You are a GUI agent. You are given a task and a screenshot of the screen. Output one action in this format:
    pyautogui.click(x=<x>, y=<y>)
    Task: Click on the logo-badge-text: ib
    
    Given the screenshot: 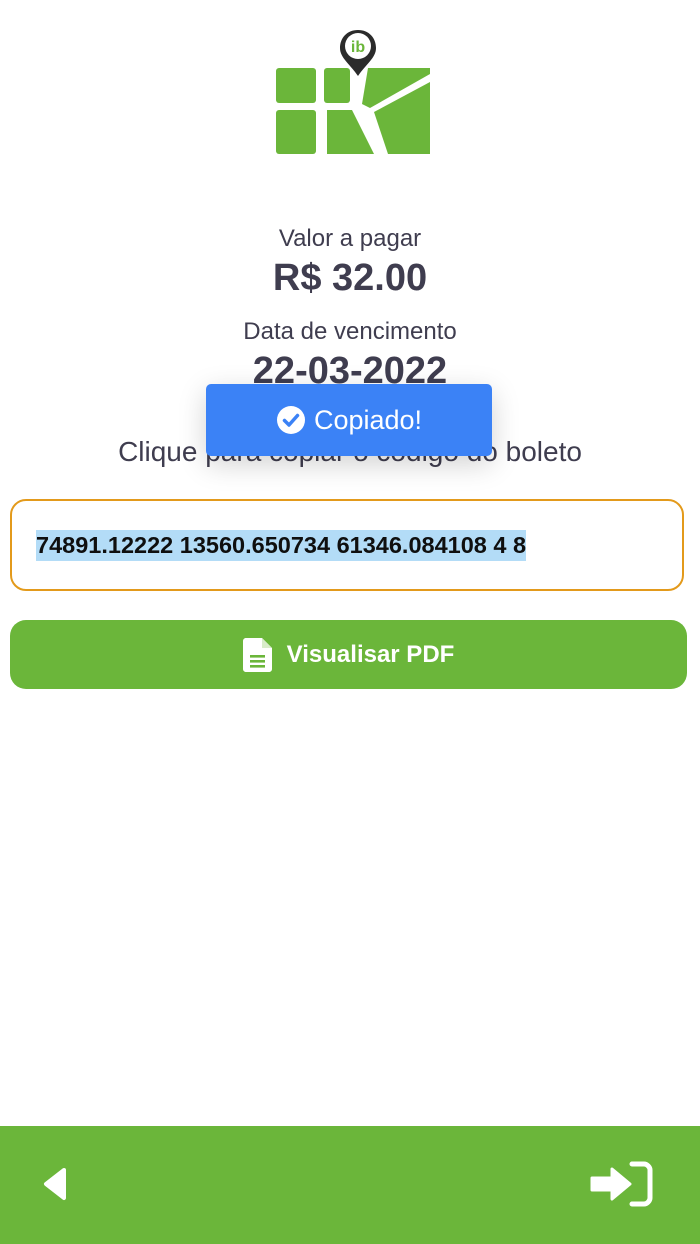 What is the action you would take?
    pyautogui.click(x=358, y=47)
    